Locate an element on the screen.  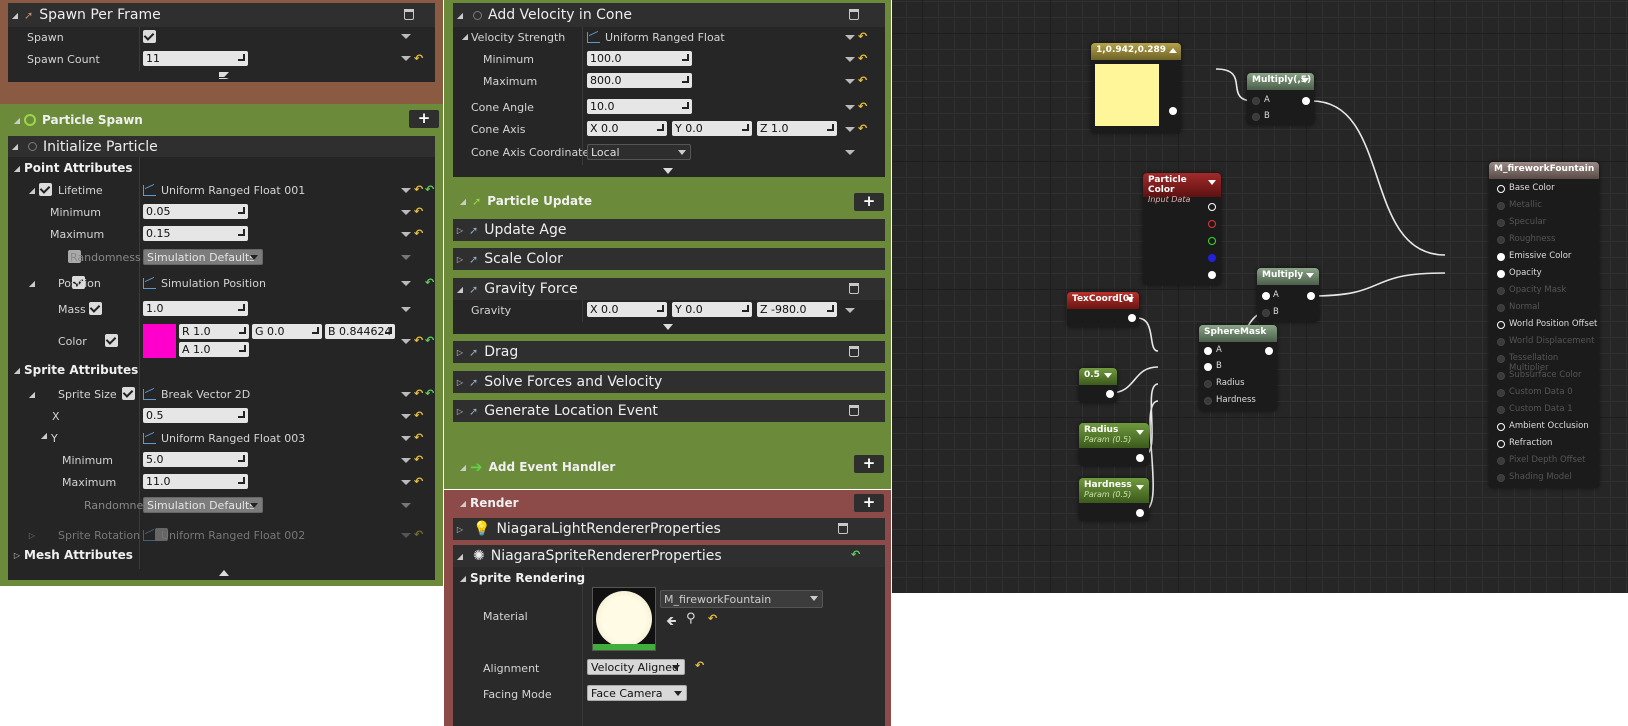
expand-sprite-size-icon: ◢ is located at coordinates (32, 394).